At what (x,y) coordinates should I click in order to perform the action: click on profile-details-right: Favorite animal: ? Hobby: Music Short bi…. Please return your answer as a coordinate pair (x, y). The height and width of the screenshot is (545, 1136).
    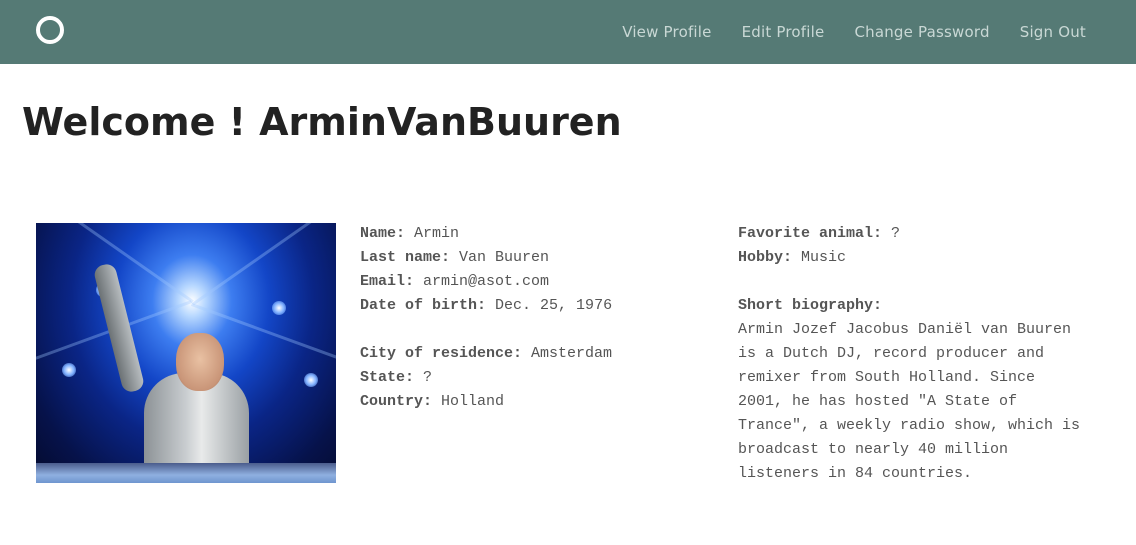
    Looking at the image, I should click on (913, 354).